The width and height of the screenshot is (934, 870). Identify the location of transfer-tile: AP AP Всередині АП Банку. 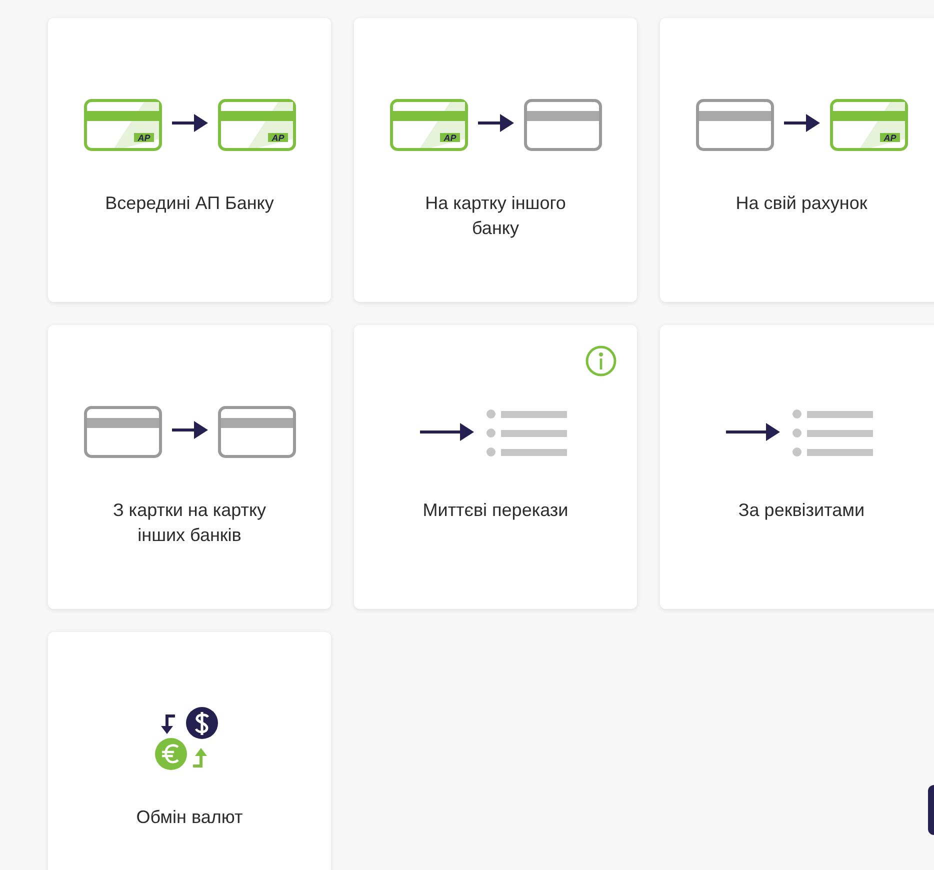
(189, 160).